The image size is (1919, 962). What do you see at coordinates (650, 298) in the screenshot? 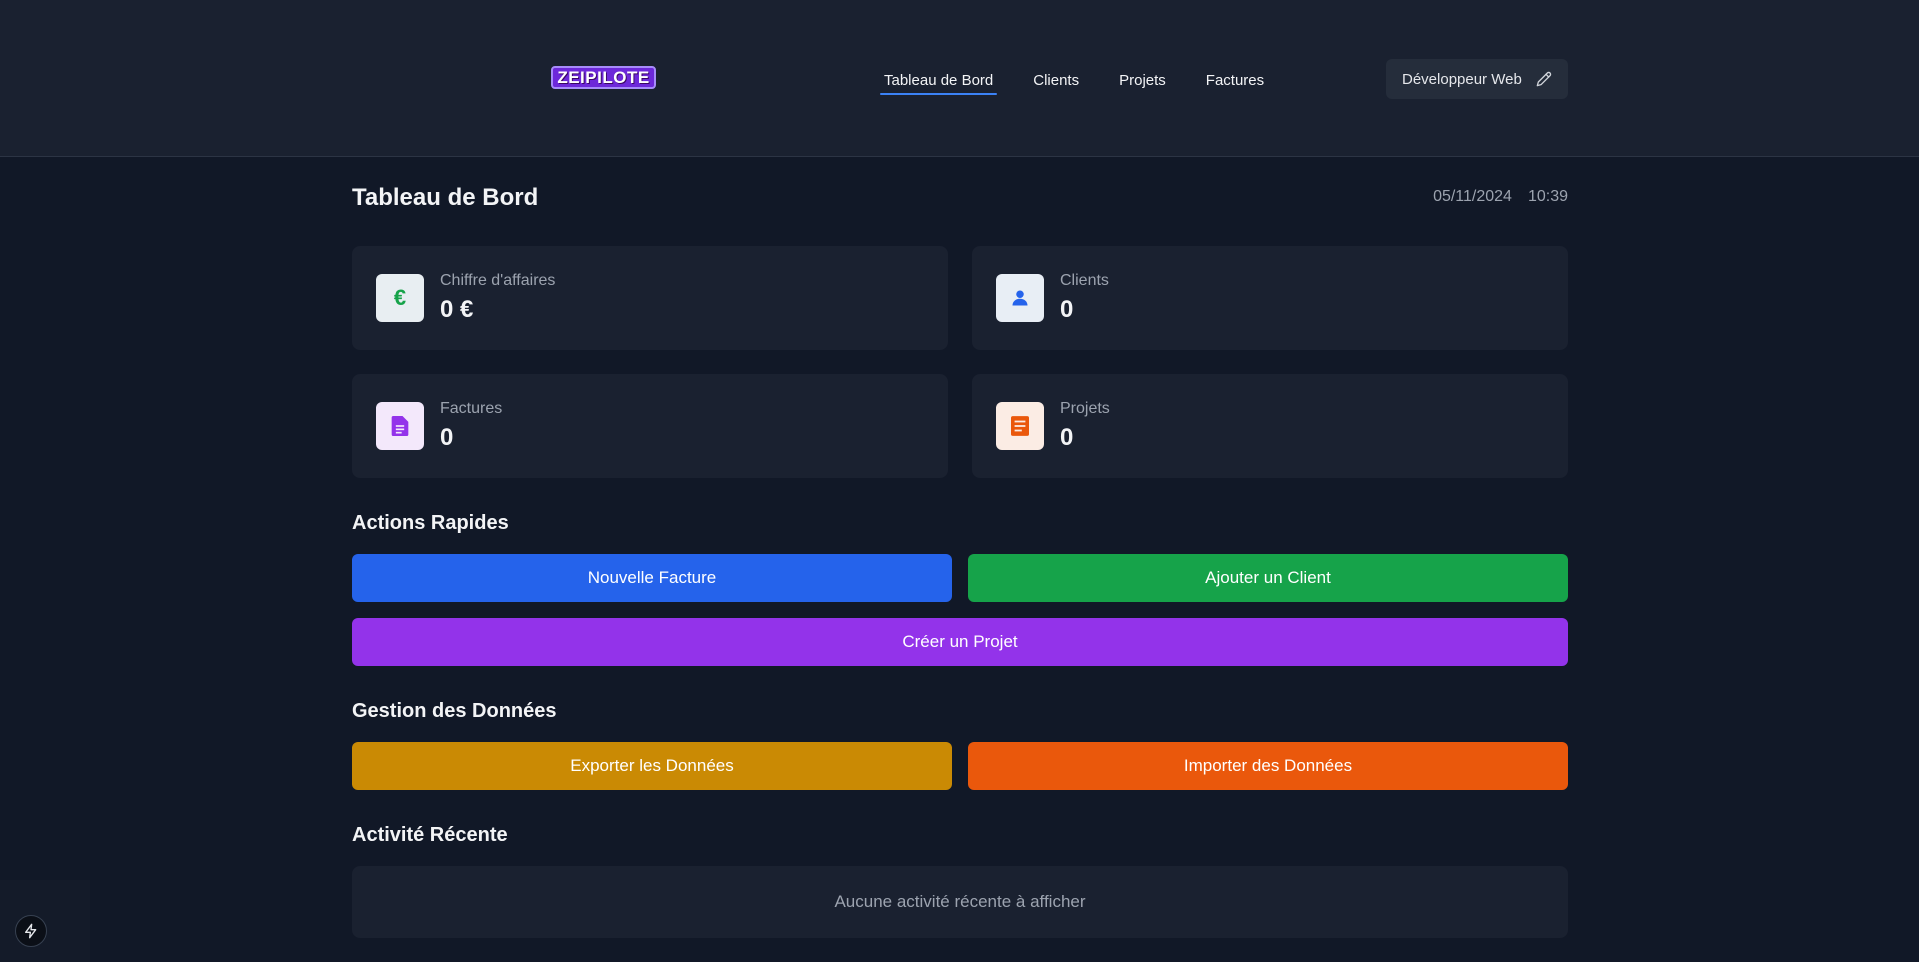
I see `stat-card-revenue: € Chiffre d'affaires 0 €` at bounding box center [650, 298].